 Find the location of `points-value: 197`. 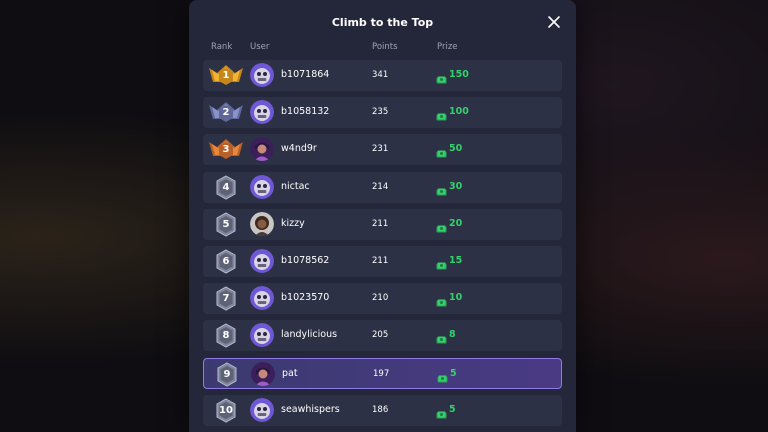

points-value: 197 is located at coordinates (381, 373).